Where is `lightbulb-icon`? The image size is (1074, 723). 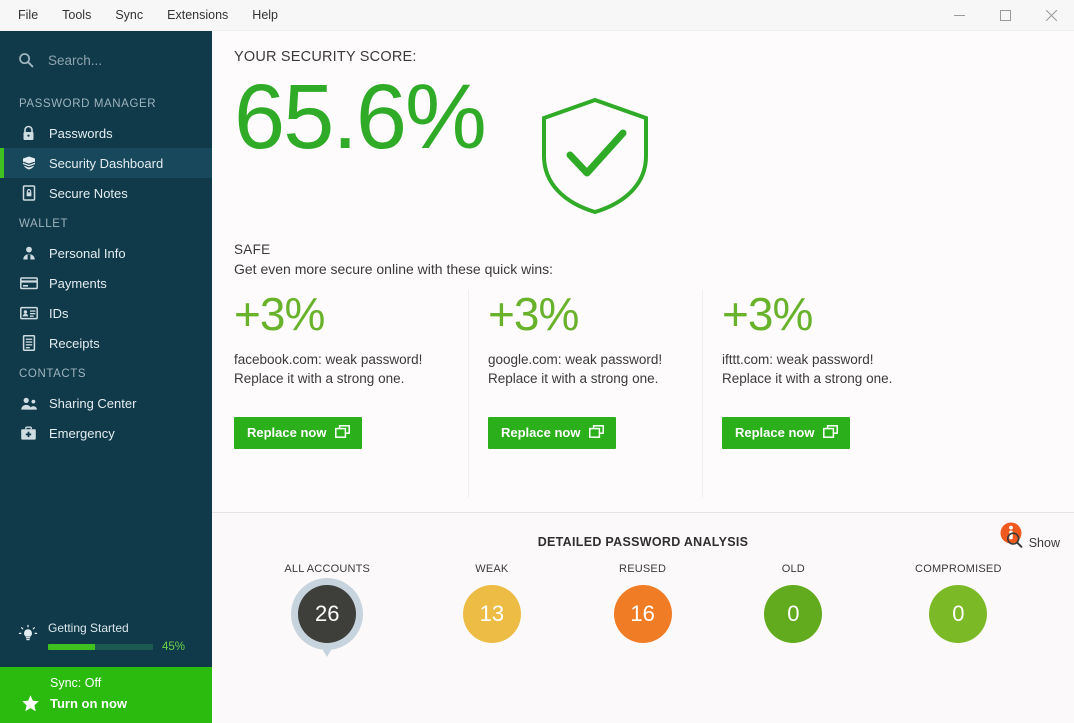 lightbulb-icon is located at coordinates (28, 633).